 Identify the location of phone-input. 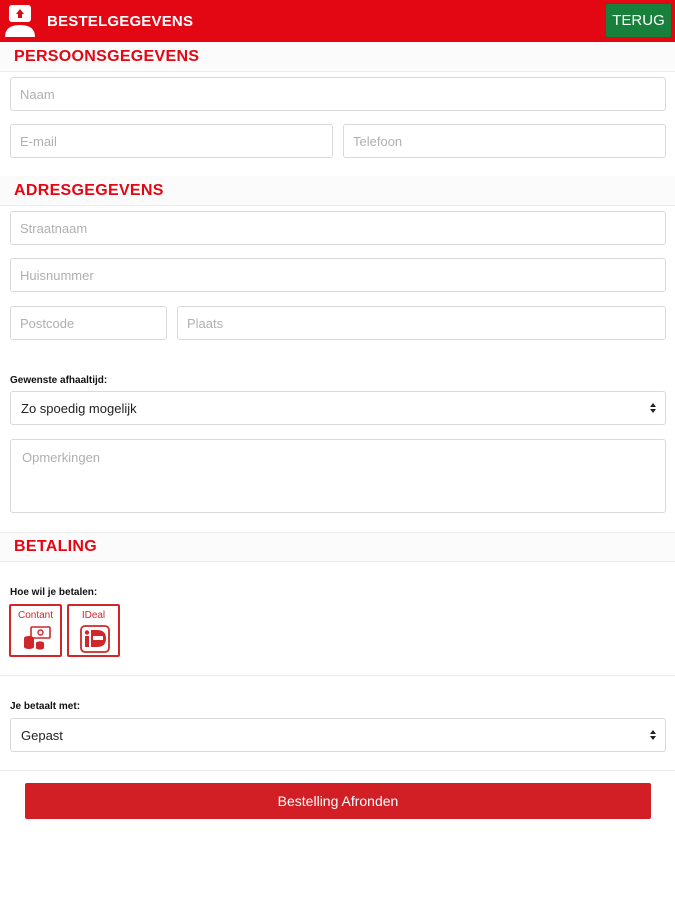
(504, 141).